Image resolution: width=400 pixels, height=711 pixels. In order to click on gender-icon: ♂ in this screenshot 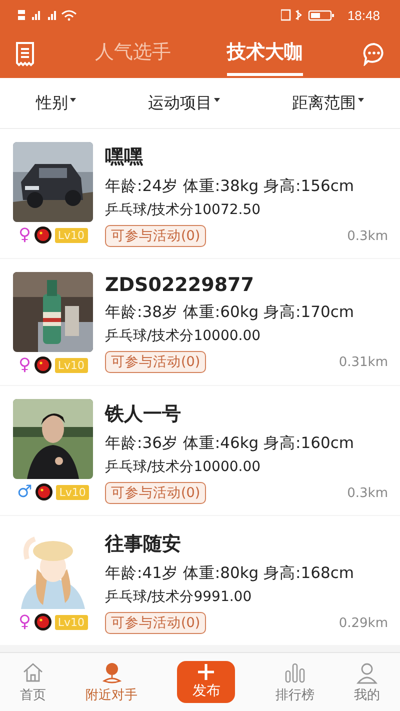, I will do `click(24, 492)`.